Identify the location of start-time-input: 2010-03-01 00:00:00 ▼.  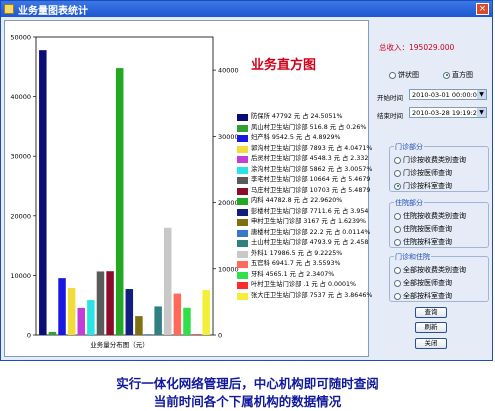
(448, 94).